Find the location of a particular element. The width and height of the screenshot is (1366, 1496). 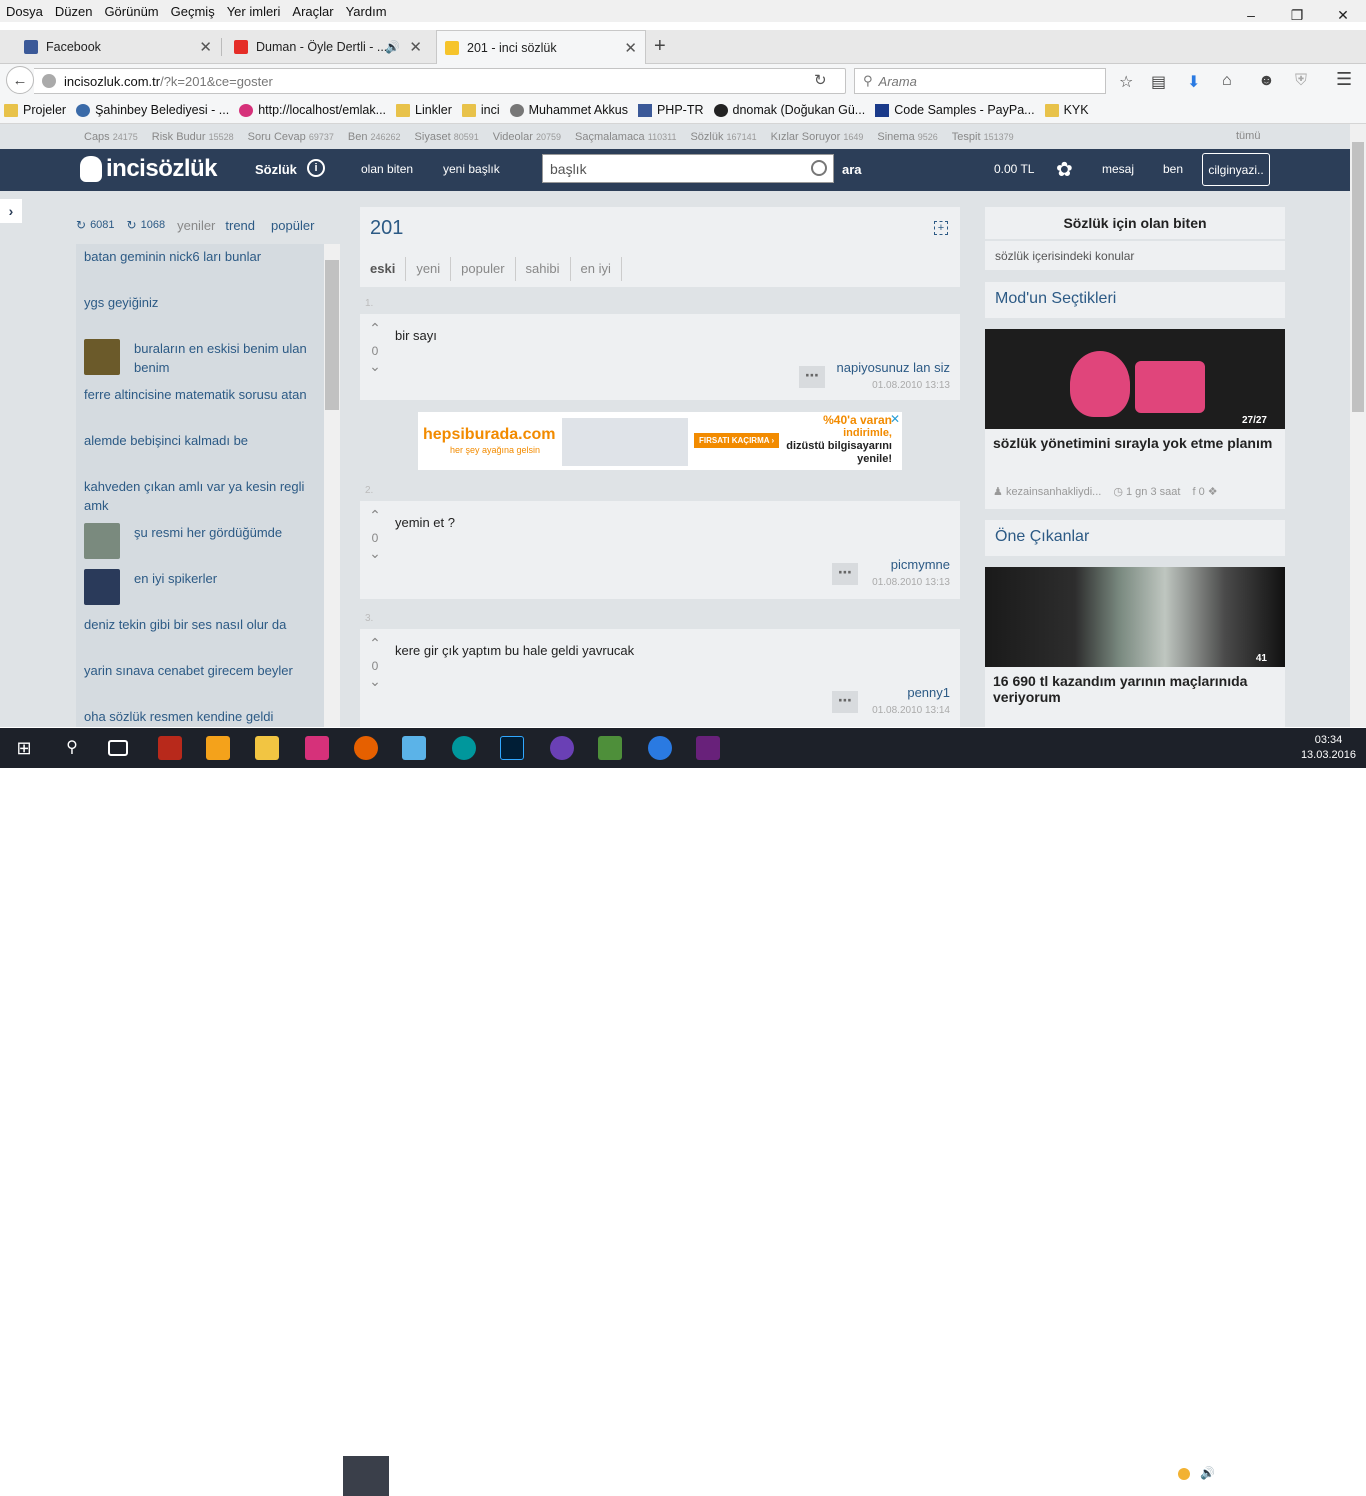

bookmark-item: KYK is located at coordinates (1066, 110).